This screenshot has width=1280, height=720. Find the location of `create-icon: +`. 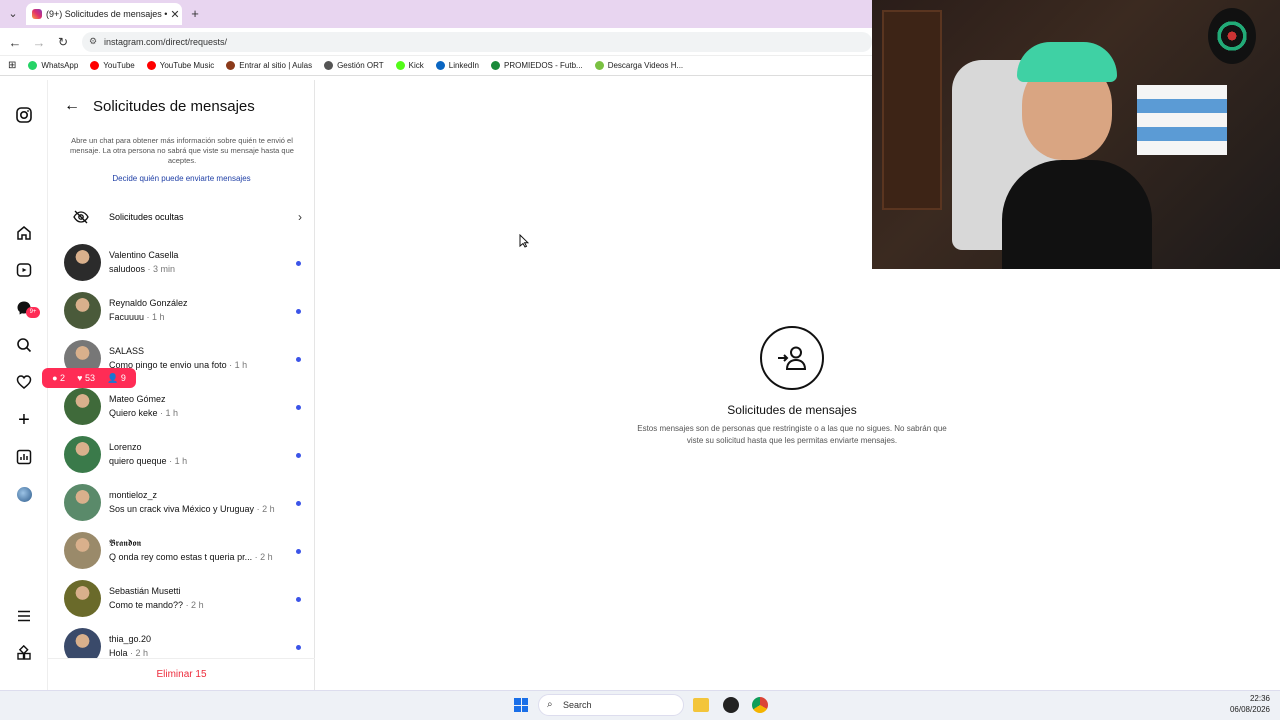

create-icon: + is located at coordinates (24, 420).